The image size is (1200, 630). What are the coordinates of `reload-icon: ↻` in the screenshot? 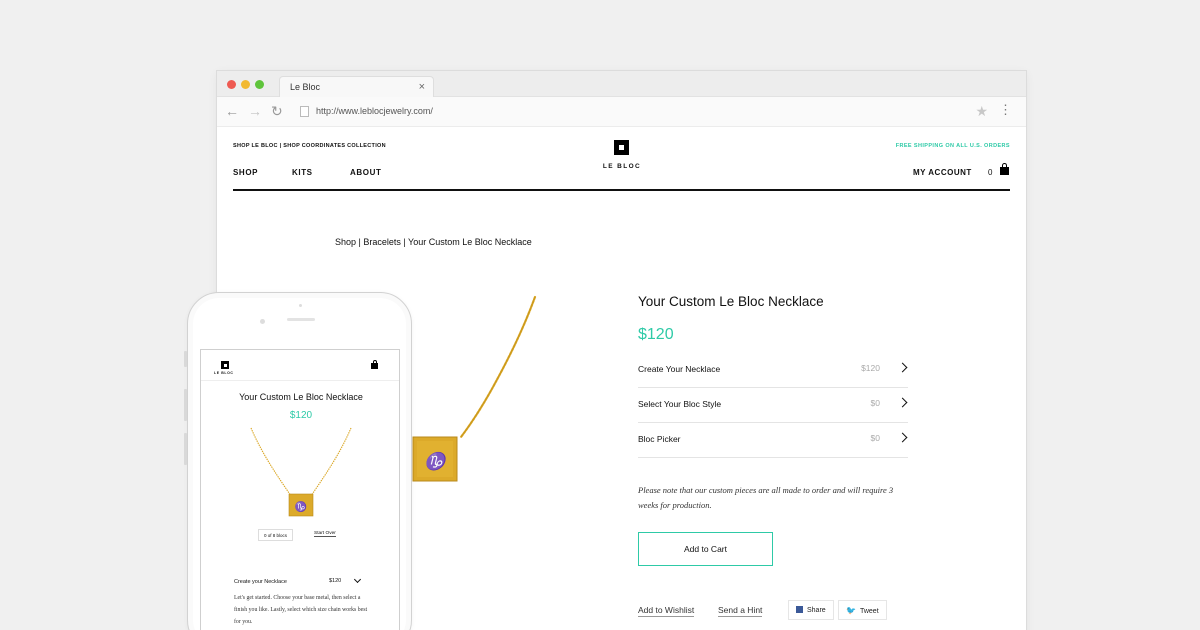 It's located at (277, 111).